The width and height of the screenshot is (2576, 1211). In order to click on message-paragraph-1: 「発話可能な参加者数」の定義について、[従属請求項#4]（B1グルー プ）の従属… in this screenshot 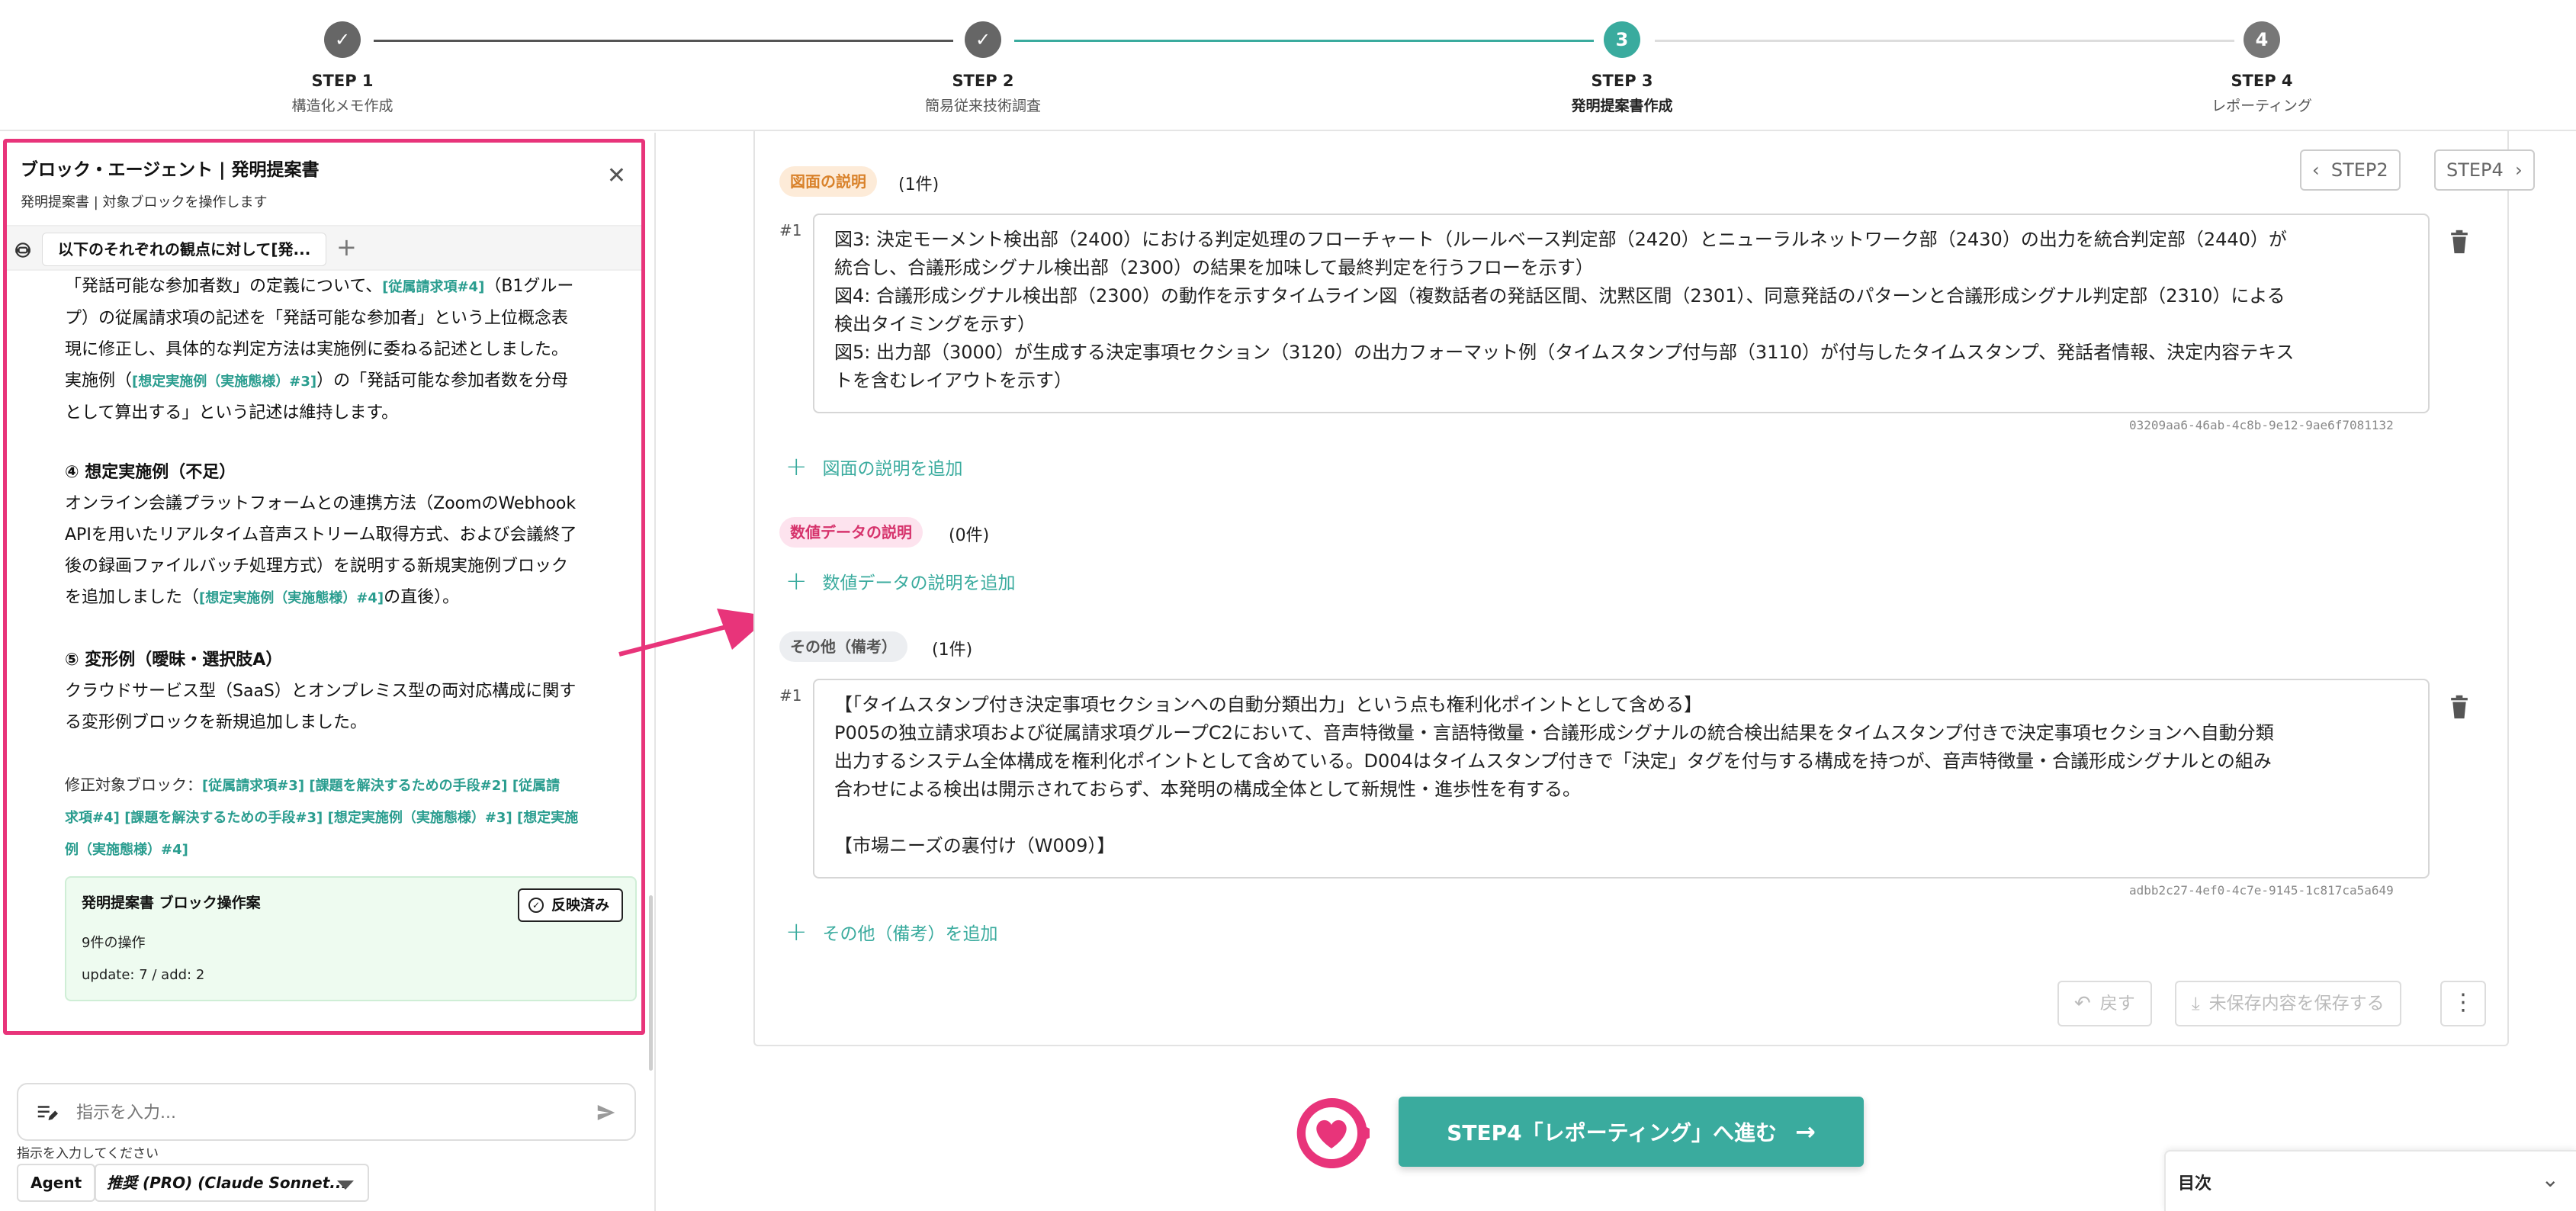, I will do `click(347, 350)`.